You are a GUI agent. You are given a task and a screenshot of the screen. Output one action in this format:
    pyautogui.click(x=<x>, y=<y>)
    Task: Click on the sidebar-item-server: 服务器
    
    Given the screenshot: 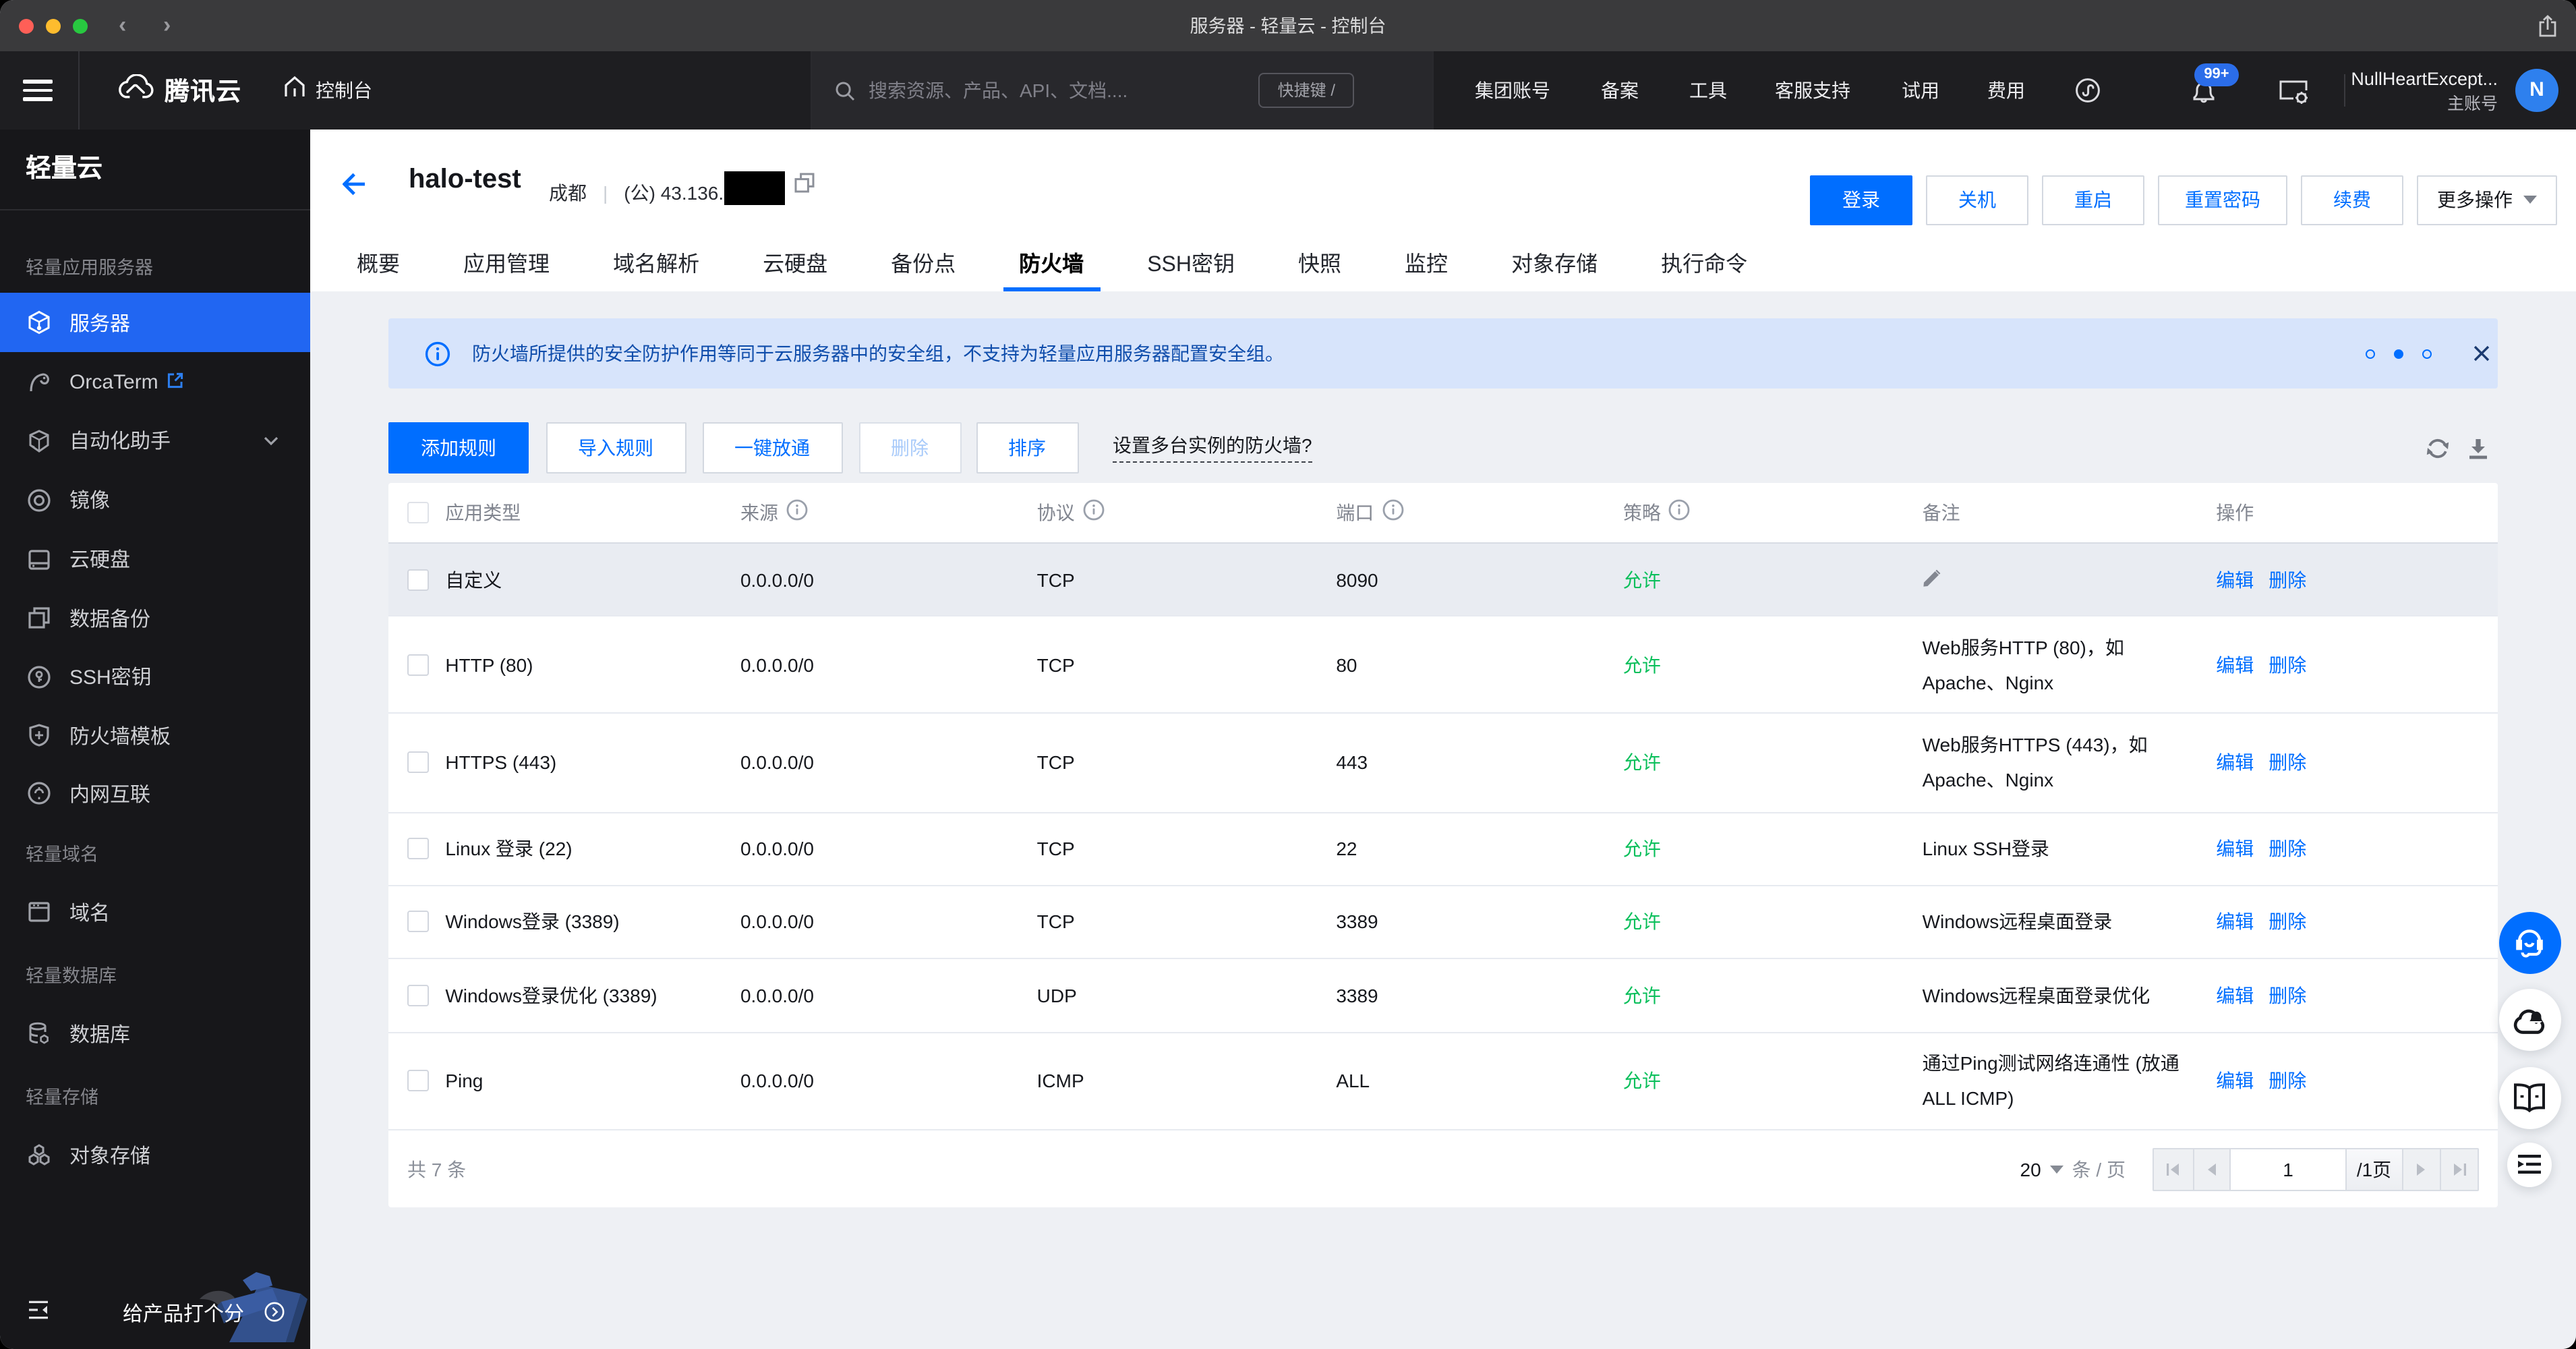 What is the action you would take?
    pyautogui.click(x=155, y=322)
    